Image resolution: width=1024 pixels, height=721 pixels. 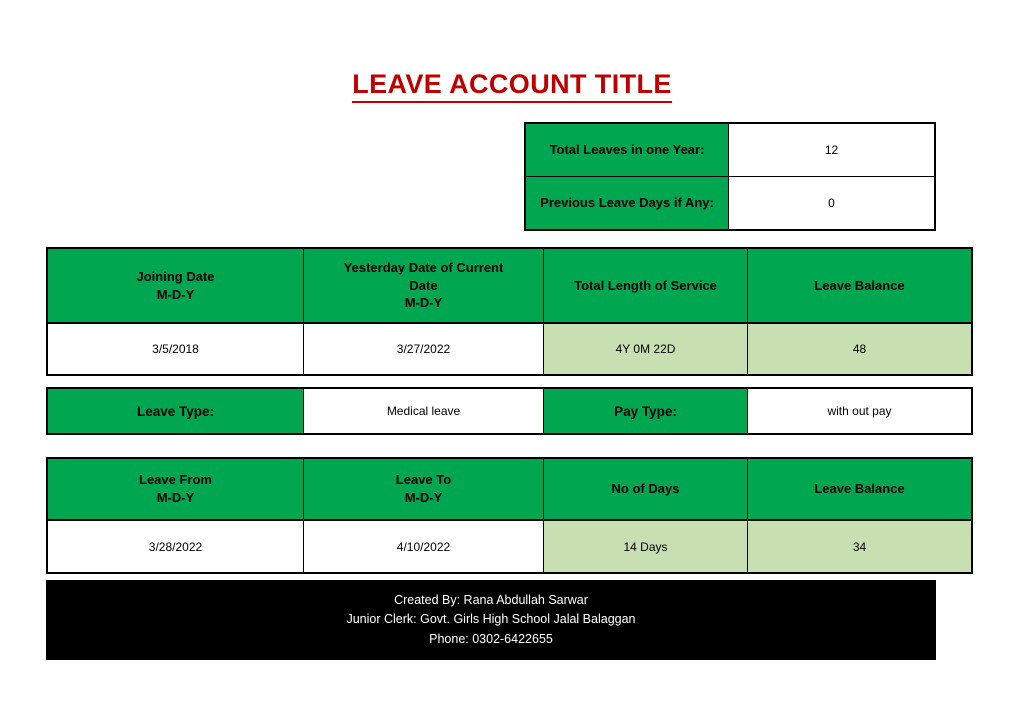 I want to click on leave-type-value: Medical leave, so click(x=423, y=411).